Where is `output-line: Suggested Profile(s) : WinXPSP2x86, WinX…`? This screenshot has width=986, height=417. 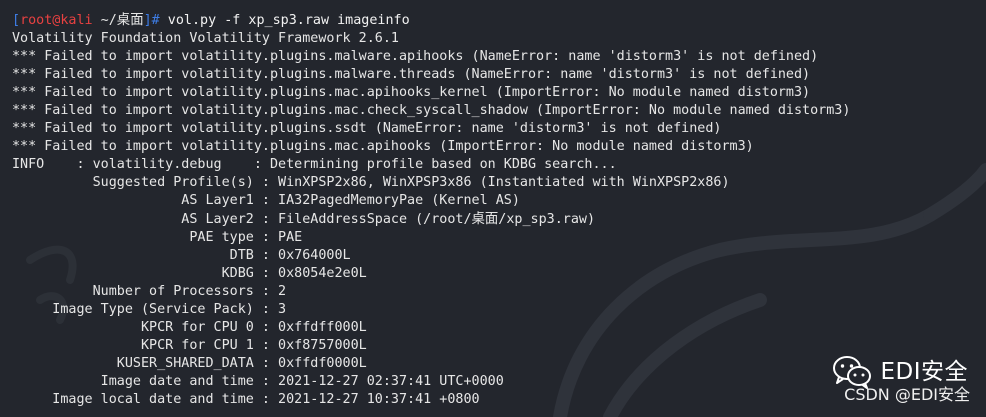
output-line: Suggested Profile(s) : WinXPSP2x86, WinX… is located at coordinates (371, 183).